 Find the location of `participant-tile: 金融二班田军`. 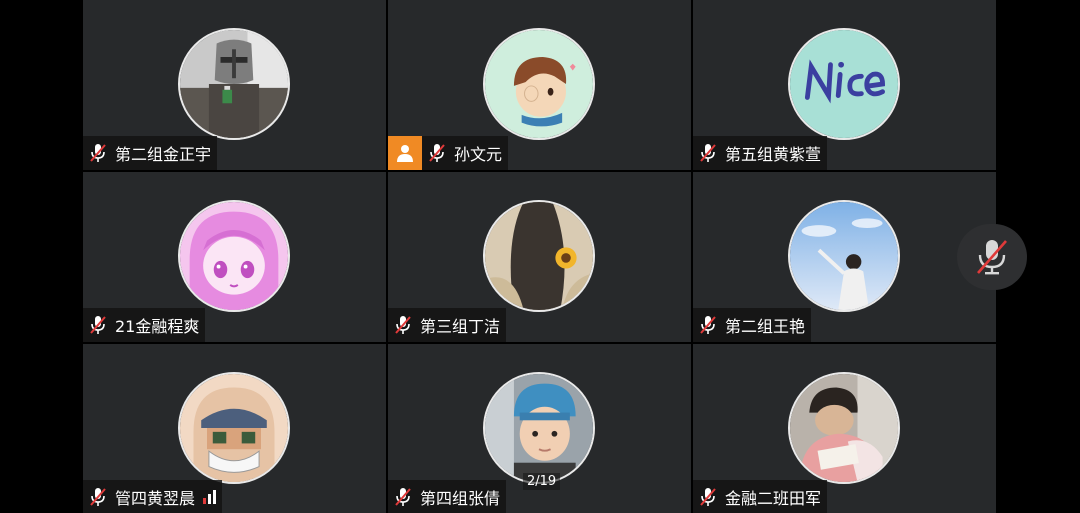

participant-tile: 金融二班田军 is located at coordinates (844, 428).